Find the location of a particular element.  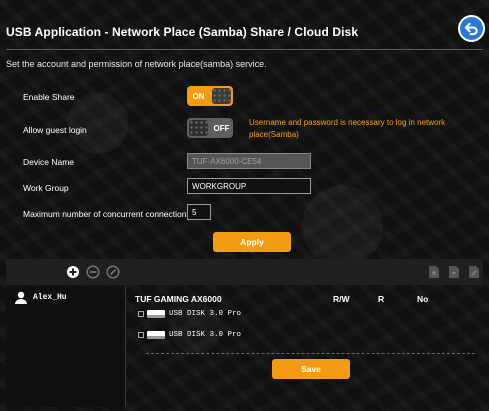

device-name-label: Device Name is located at coordinates (49, 162).